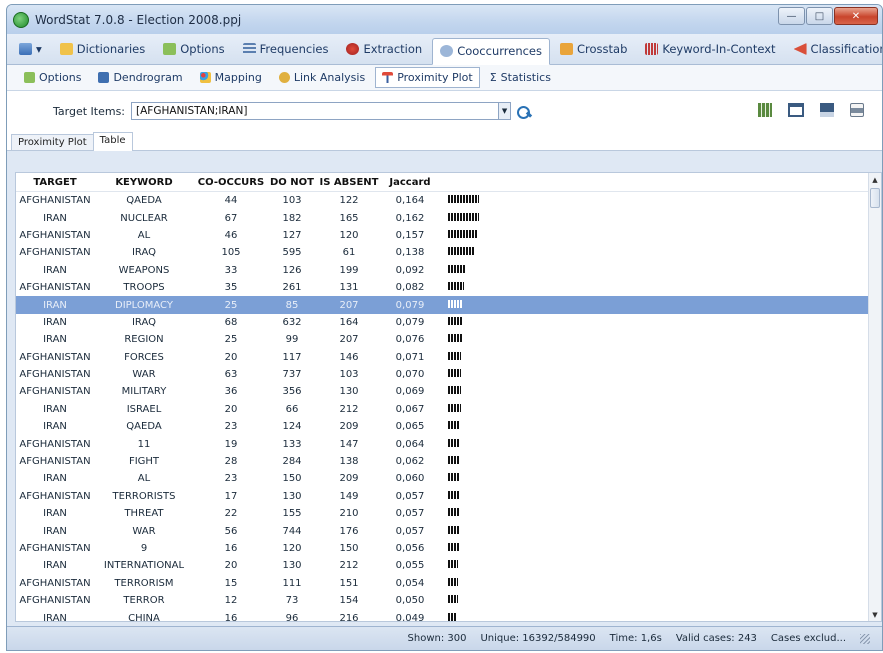  What do you see at coordinates (875, 179) in the screenshot?
I see `scroll-up-arrow-icon: ▲` at bounding box center [875, 179].